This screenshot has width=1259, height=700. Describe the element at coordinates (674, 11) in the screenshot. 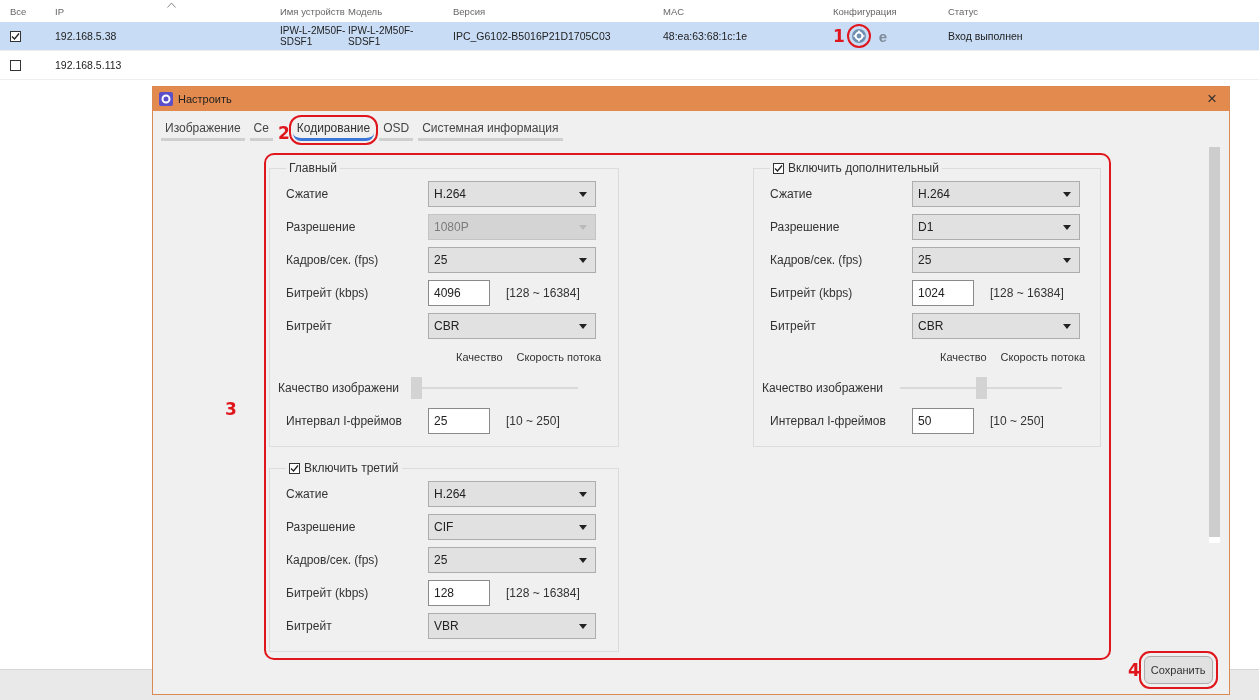

I see `column-header: MAC` at that location.